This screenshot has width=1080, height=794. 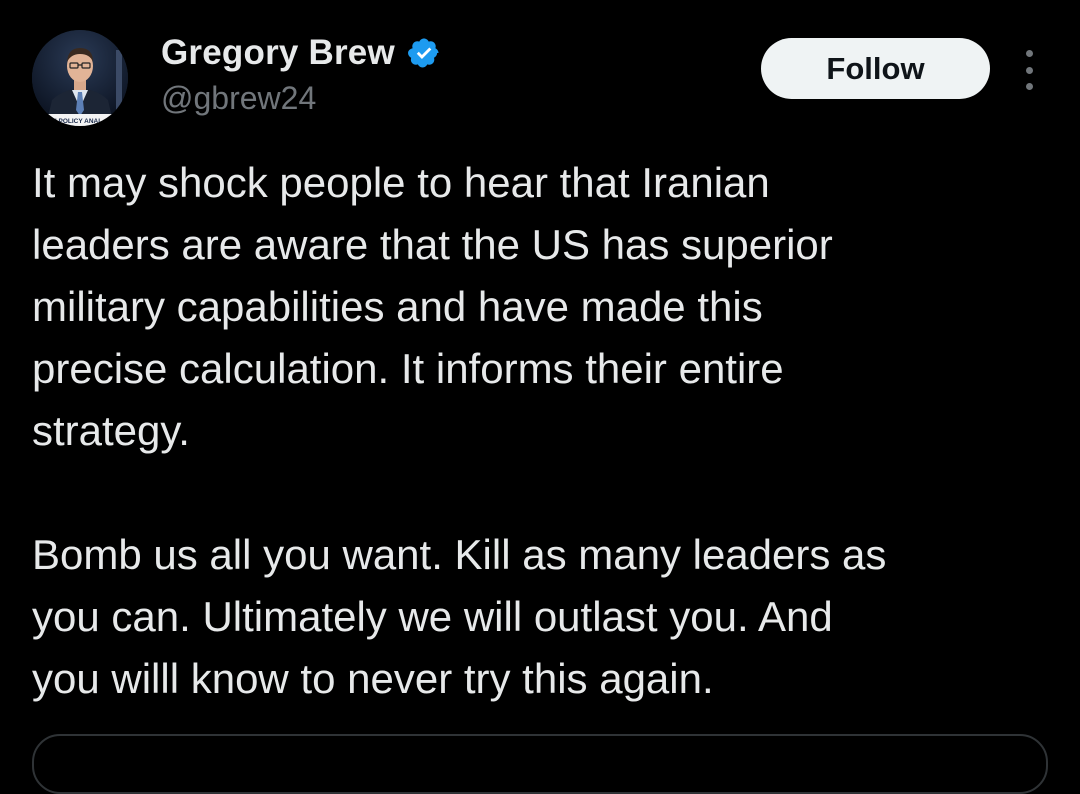 I want to click on embedded-media-card, so click(x=540, y=764).